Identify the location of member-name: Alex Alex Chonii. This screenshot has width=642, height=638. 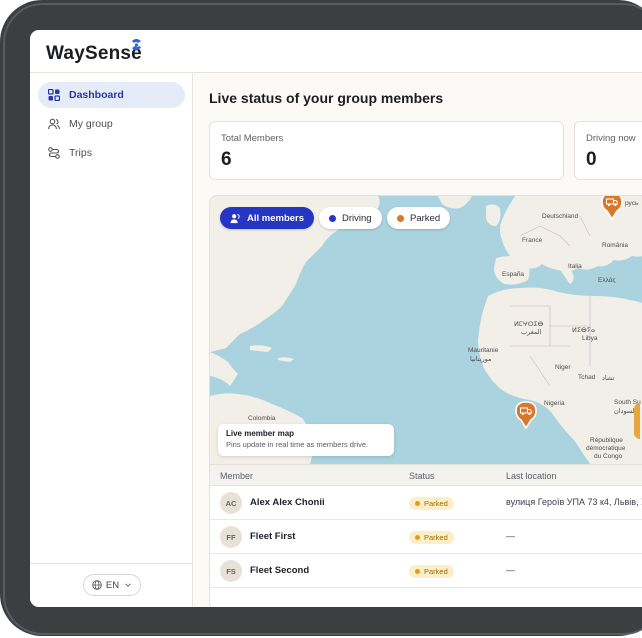
(287, 502).